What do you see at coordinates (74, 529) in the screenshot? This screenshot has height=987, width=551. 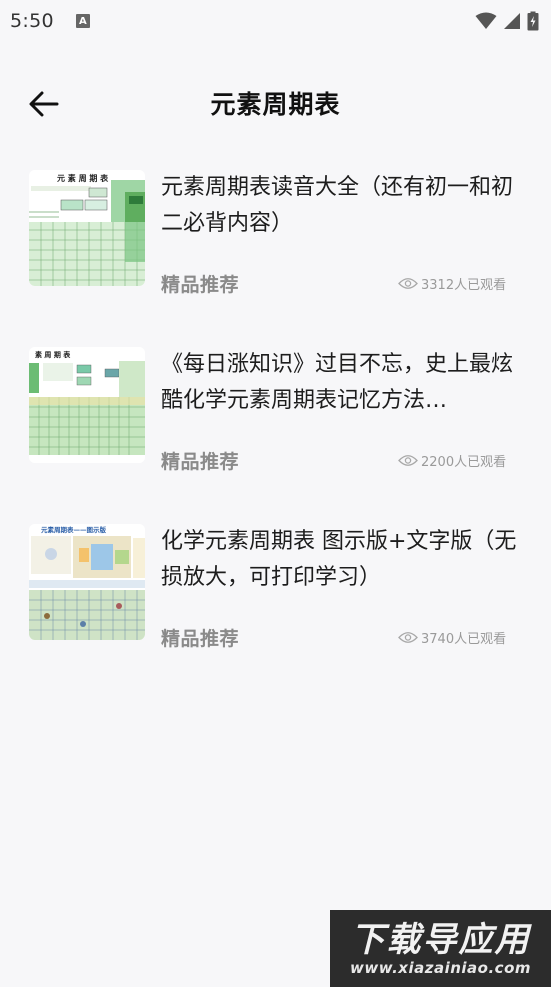 I see `thumb-heading: 元素周期表——图示版` at bounding box center [74, 529].